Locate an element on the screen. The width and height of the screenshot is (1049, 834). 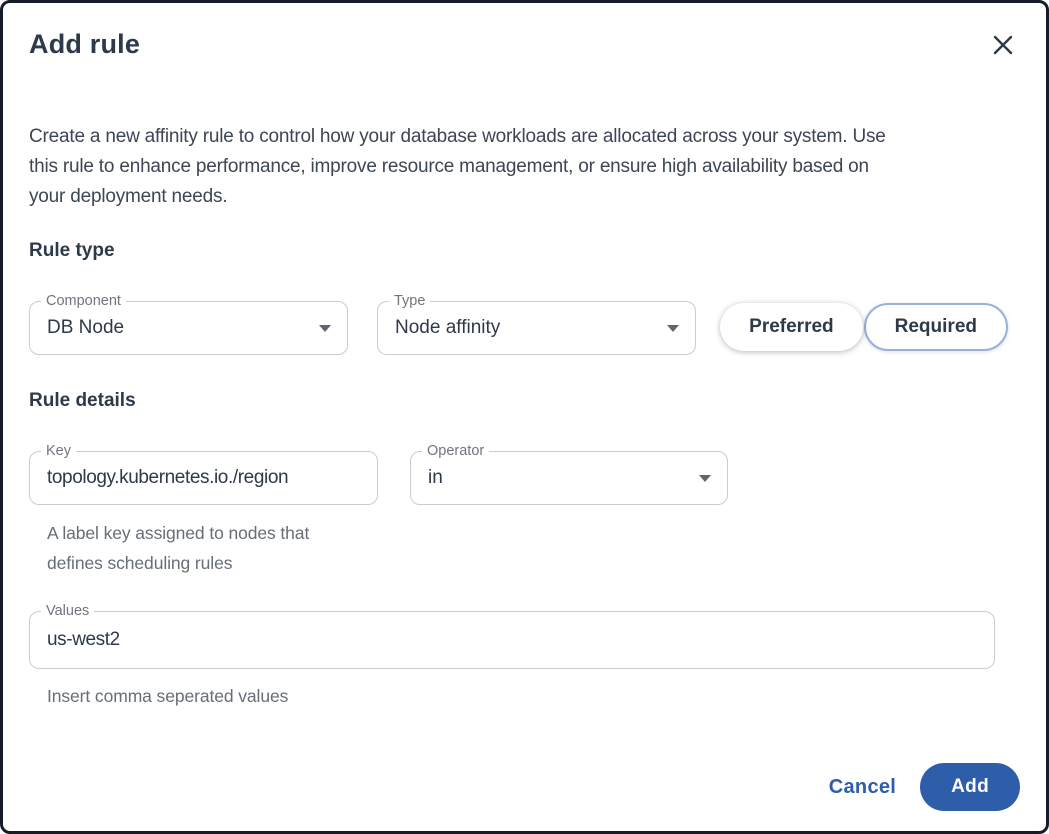
values-field-label: Values is located at coordinates (68, 611).